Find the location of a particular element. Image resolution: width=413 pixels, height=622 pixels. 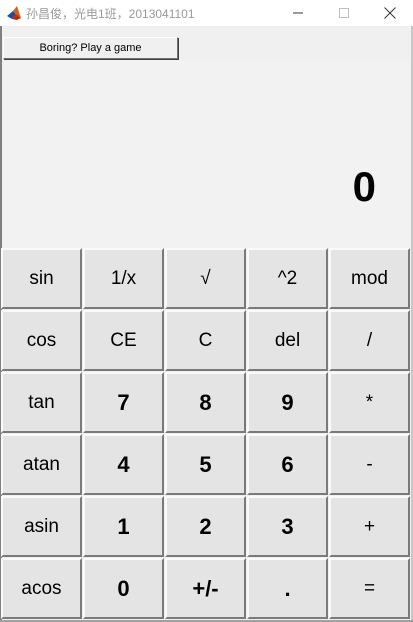

1-key: 1 is located at coordinates (123, 526).